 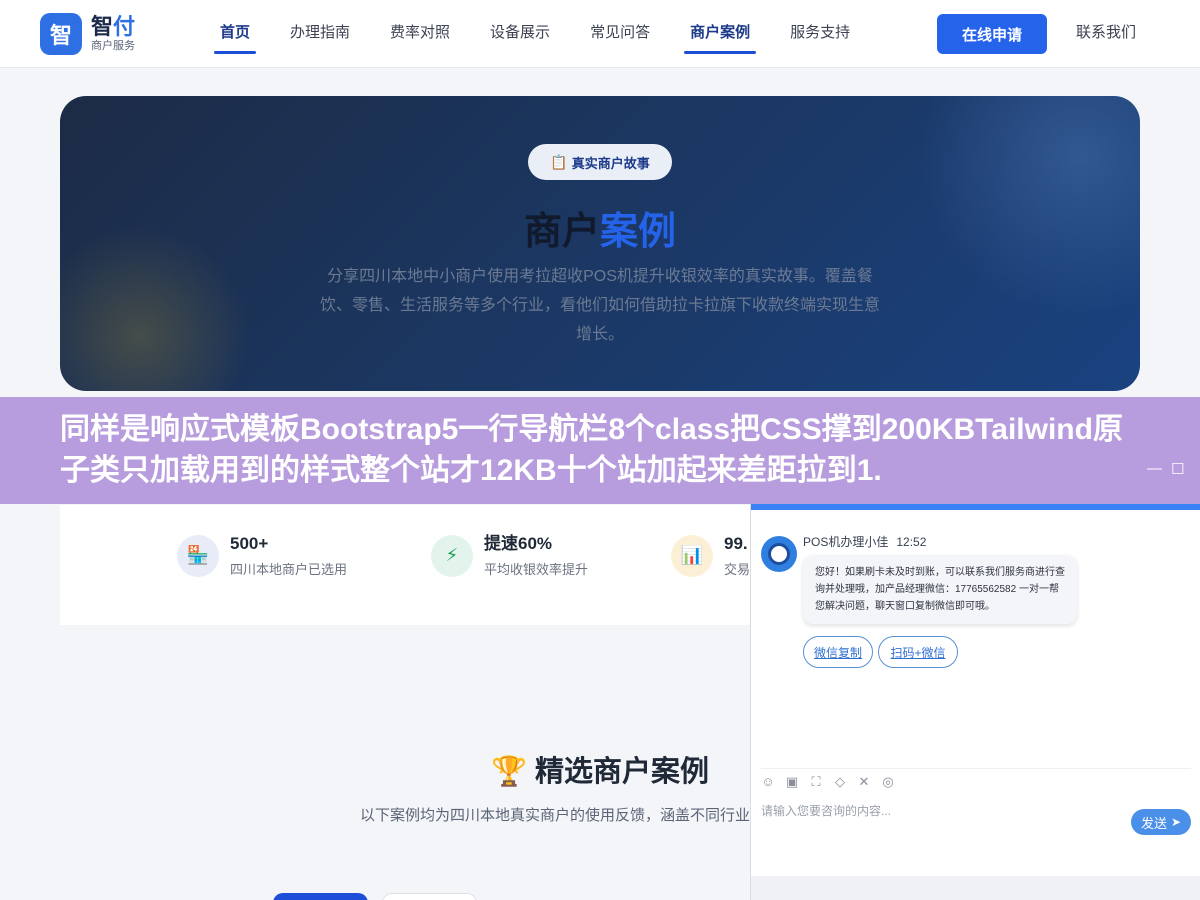 I want to click on logo-name: 智付, so click(x=113, y=27).